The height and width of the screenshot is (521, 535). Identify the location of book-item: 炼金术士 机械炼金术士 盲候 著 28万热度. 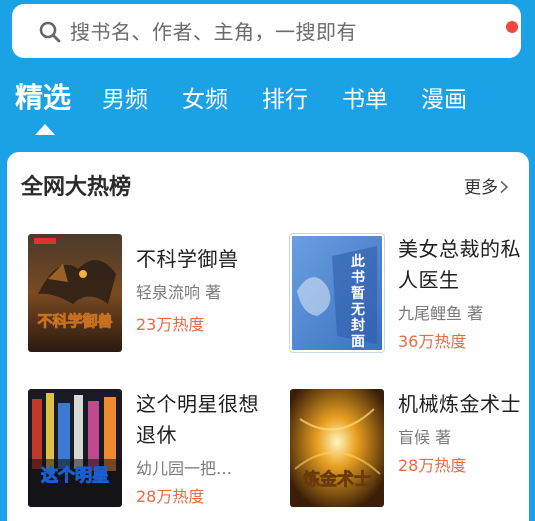
(410, 454).